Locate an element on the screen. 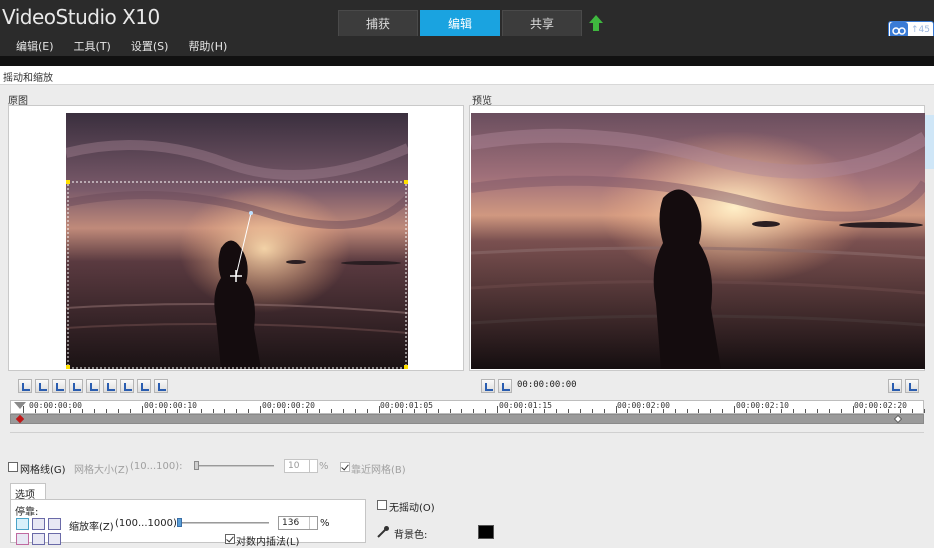 This screenshot has height=548, width=934. zoom-rate-slider-thumb is located at coordinates (179, 522).